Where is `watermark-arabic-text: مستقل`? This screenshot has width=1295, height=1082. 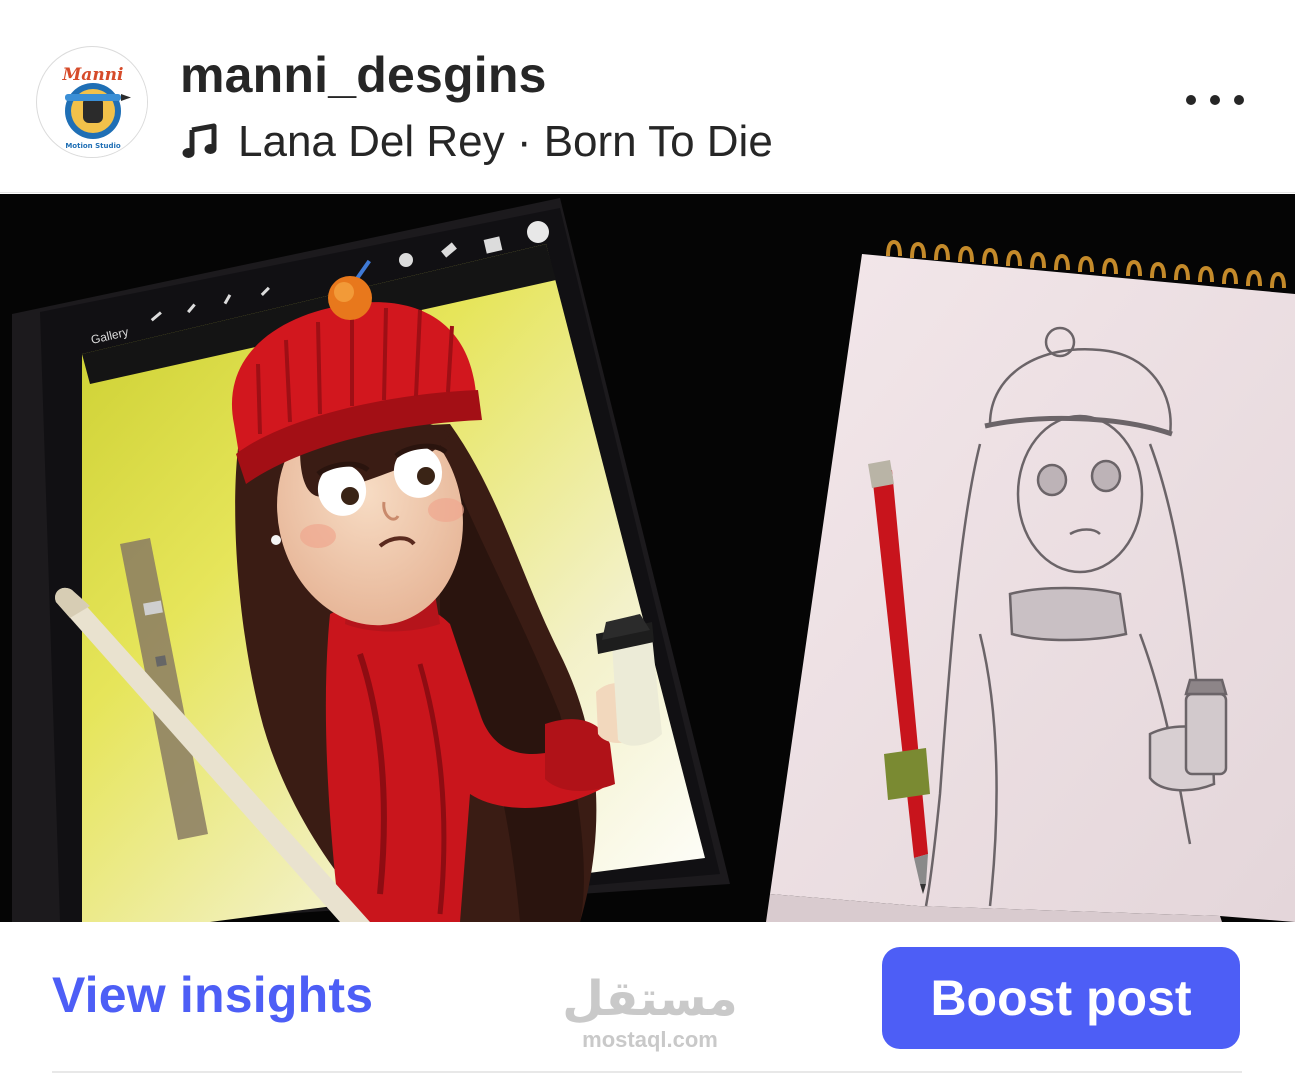
watermark-arabic-text: مستقل is located at coordinates (650, 999).